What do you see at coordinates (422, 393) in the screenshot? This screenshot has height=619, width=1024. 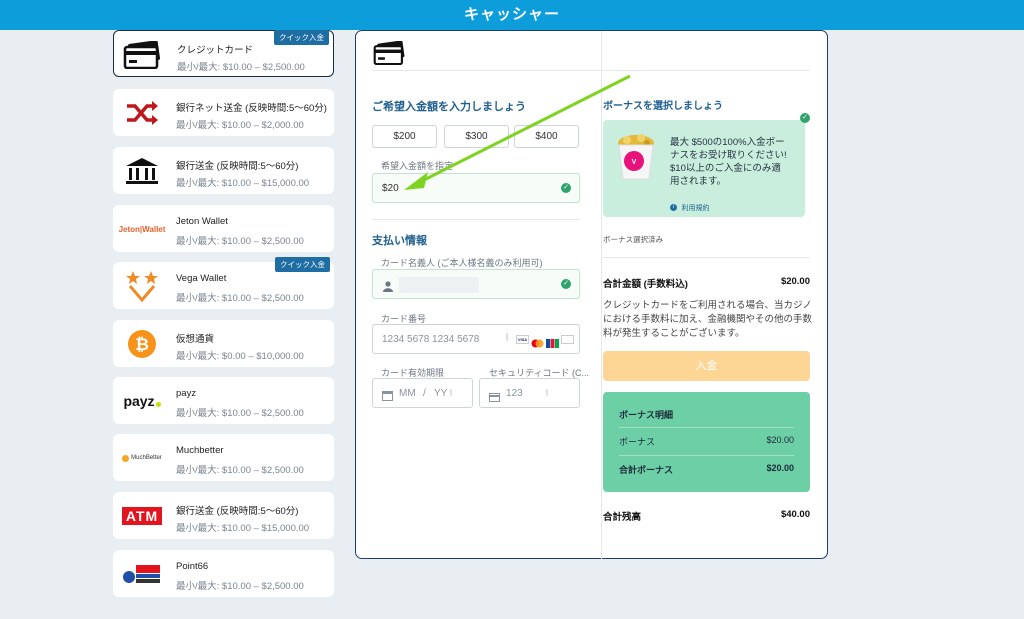 I see `expiry-input: MM / YY ⦚` at bounding box center [422, 393].